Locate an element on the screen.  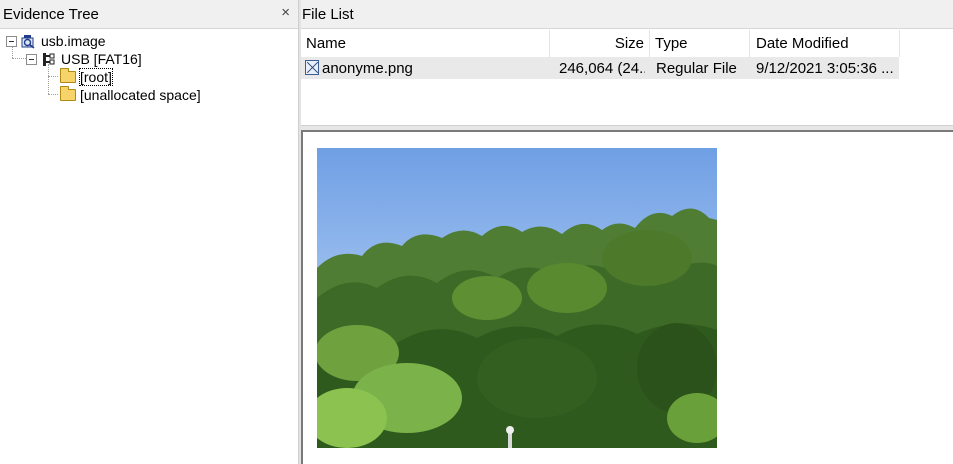
file-list-header: File List is located at coordinates (627, 14).